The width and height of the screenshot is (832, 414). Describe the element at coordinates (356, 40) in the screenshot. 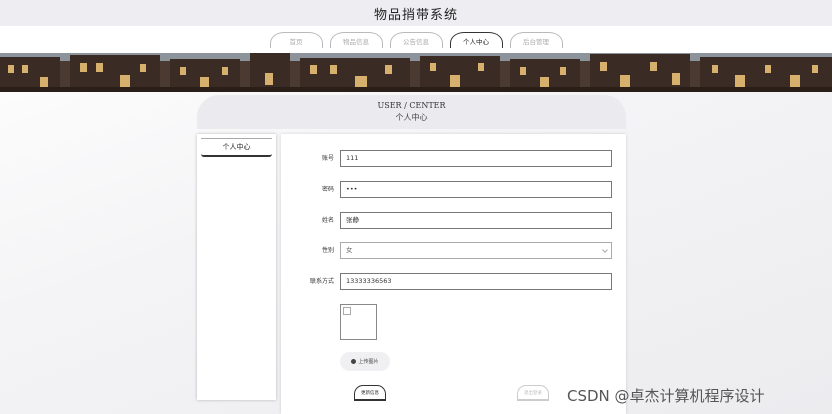

I see `tab-item-info: 物品信息` at that location.